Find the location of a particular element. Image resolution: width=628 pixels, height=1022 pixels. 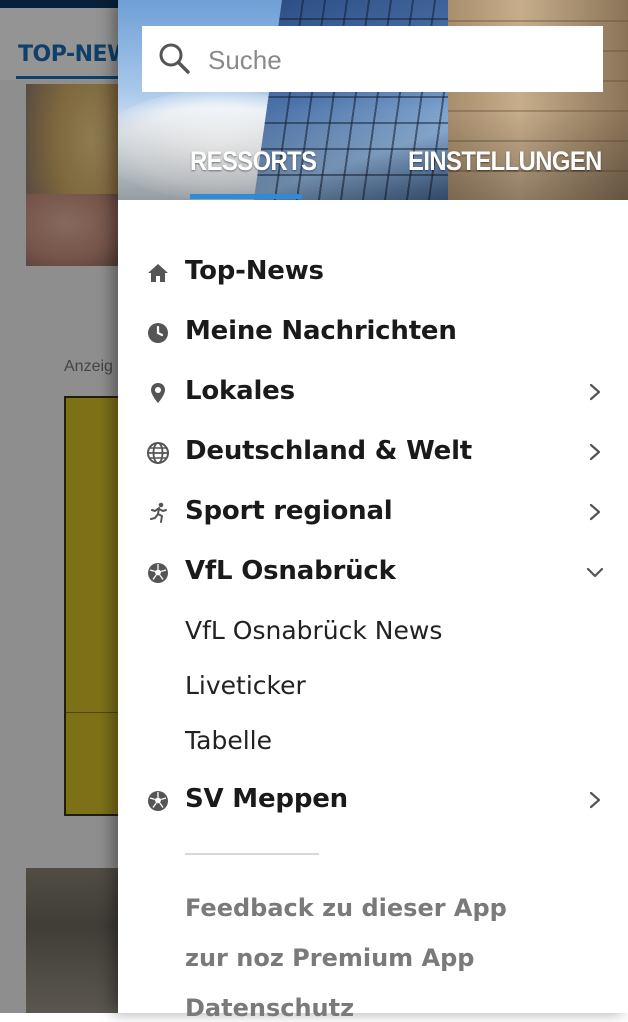

home-icon is located at coordinates (158, 273).